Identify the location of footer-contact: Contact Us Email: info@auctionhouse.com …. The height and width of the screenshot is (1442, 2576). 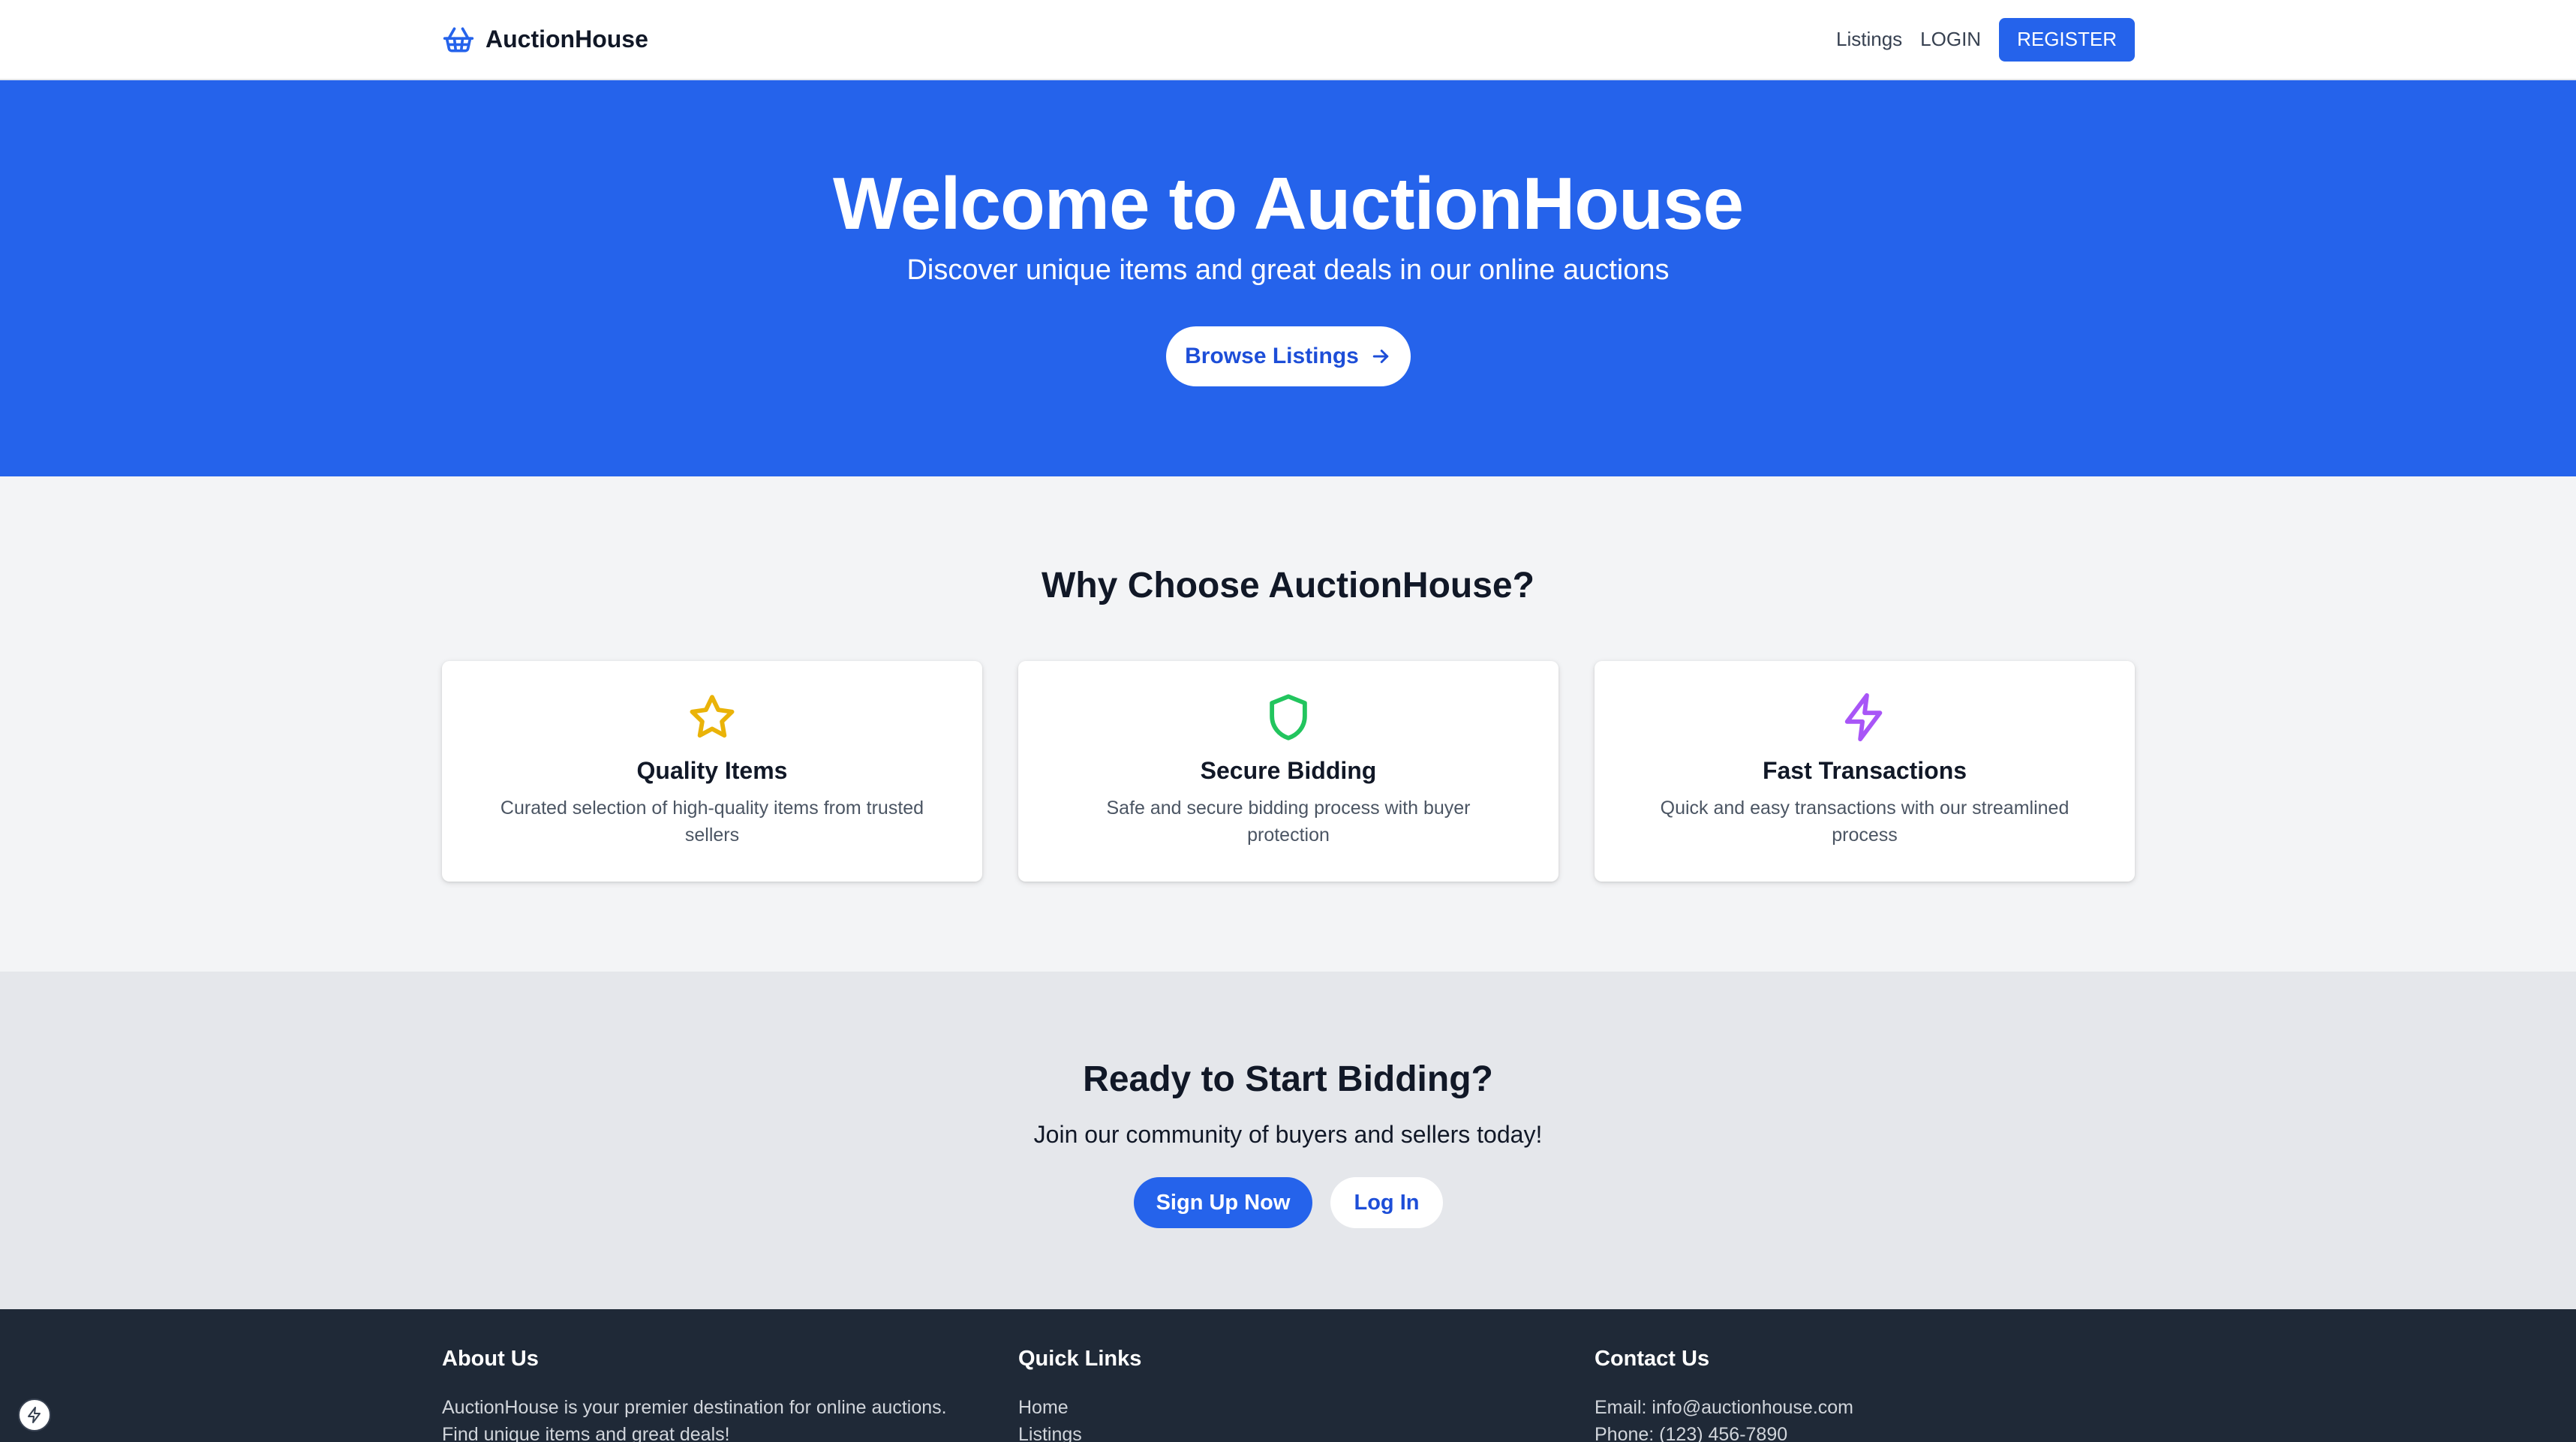
(1865, 1394).